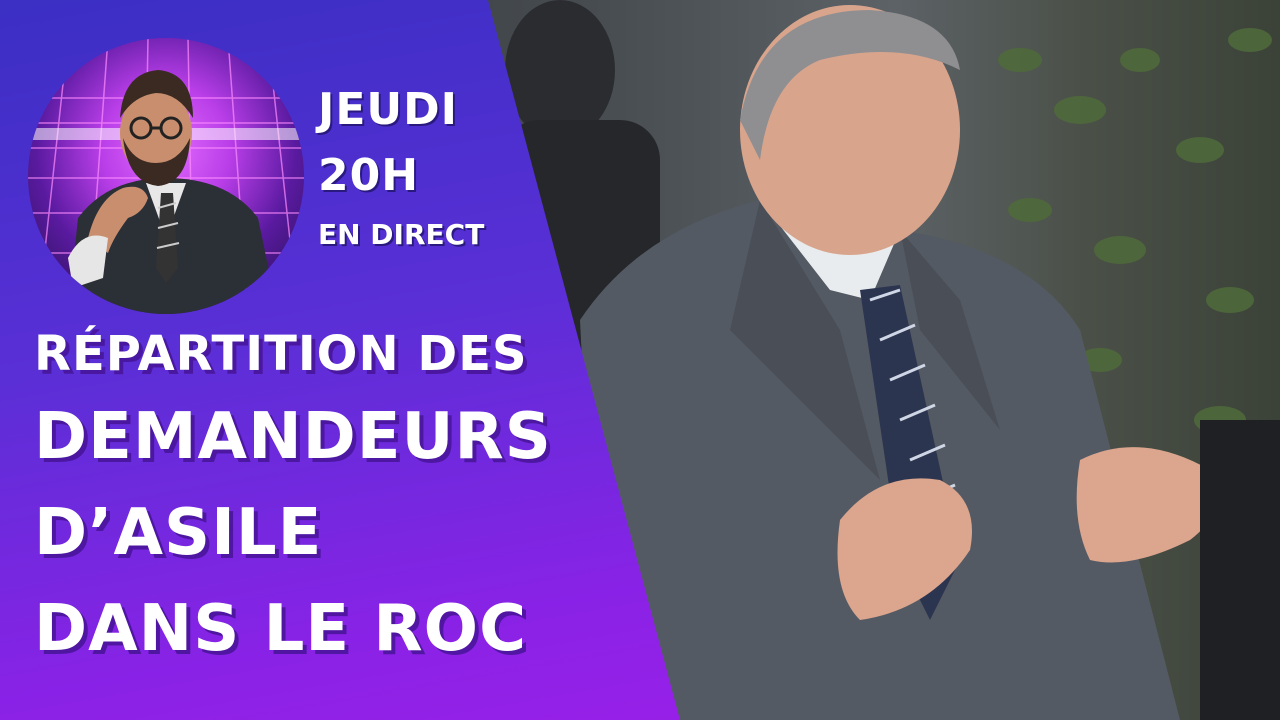  I want to click on headline-line-3: D’ASILE, so click(178, 533).